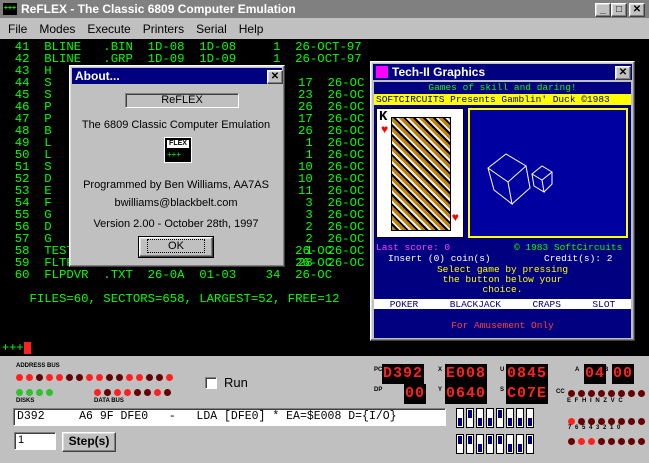 The height and width of the screenshot is (463, 649). I want to click on dip-switches-top, so click(496, 419).